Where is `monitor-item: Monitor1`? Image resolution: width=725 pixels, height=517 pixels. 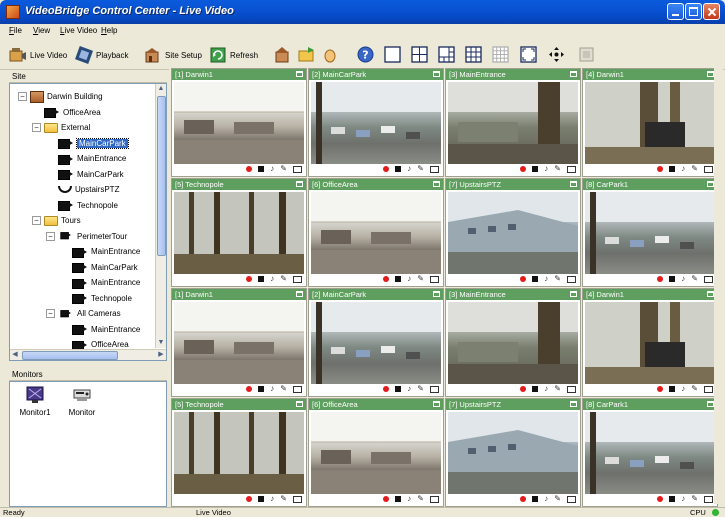
monitor-item: Monitor1 is located at coordinates (35, 401).